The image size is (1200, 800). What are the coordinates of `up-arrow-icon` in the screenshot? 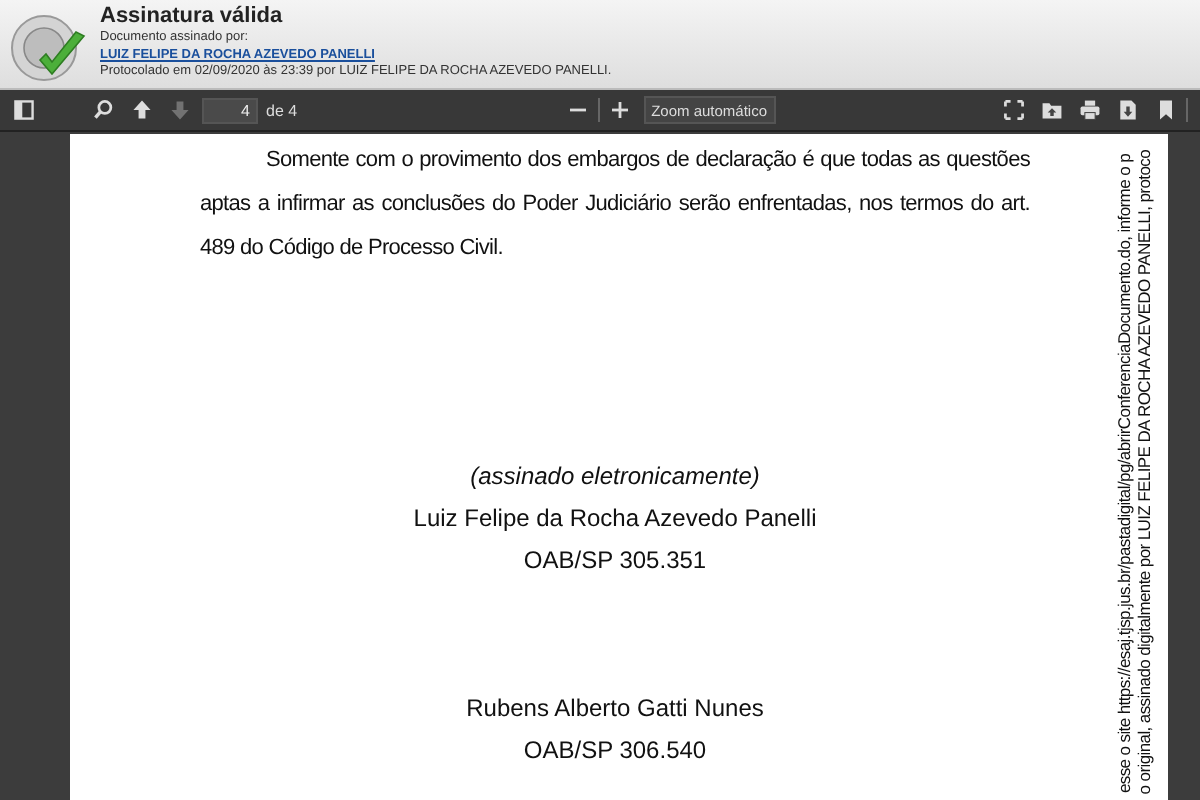 It's located at (142, 110).